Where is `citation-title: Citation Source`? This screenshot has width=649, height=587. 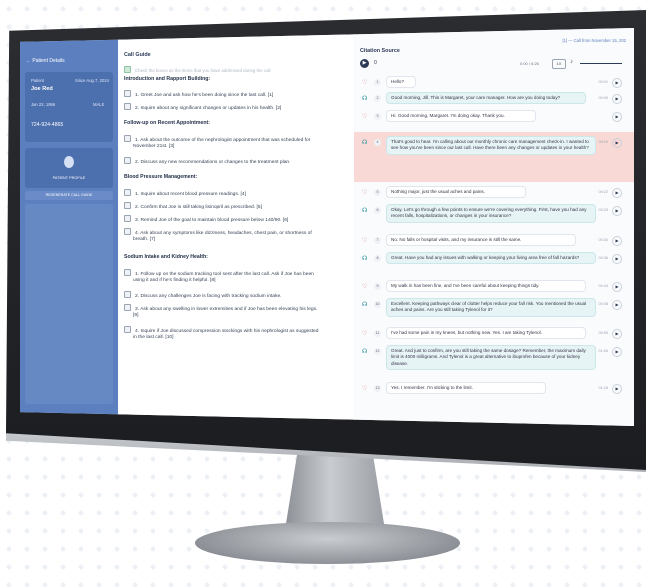
citation-title: Citation Source is located at coordinates (380, 51).